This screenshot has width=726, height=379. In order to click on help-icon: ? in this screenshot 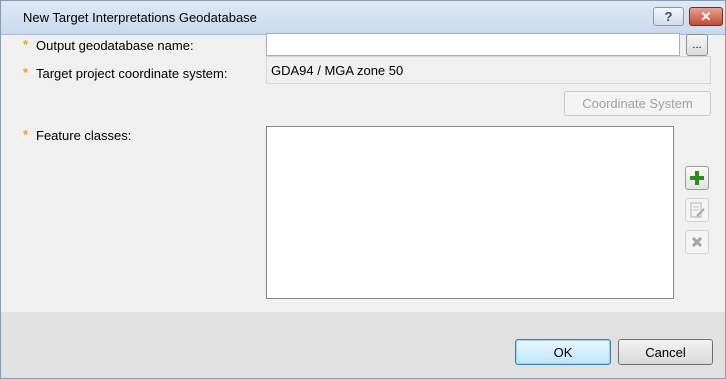, I will do `click(668, 16)`.